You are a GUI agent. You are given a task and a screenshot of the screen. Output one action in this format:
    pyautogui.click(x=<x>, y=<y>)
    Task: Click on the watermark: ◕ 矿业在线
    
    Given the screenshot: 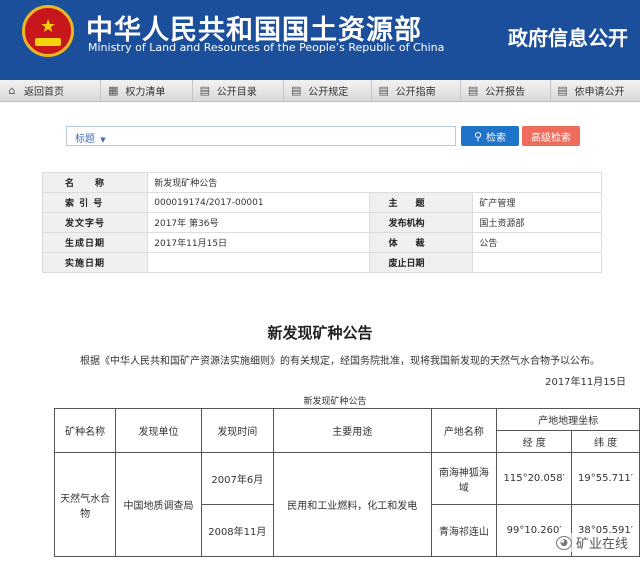 What is the action you would take?
    pyautogui.click(x=591, y=542)
    